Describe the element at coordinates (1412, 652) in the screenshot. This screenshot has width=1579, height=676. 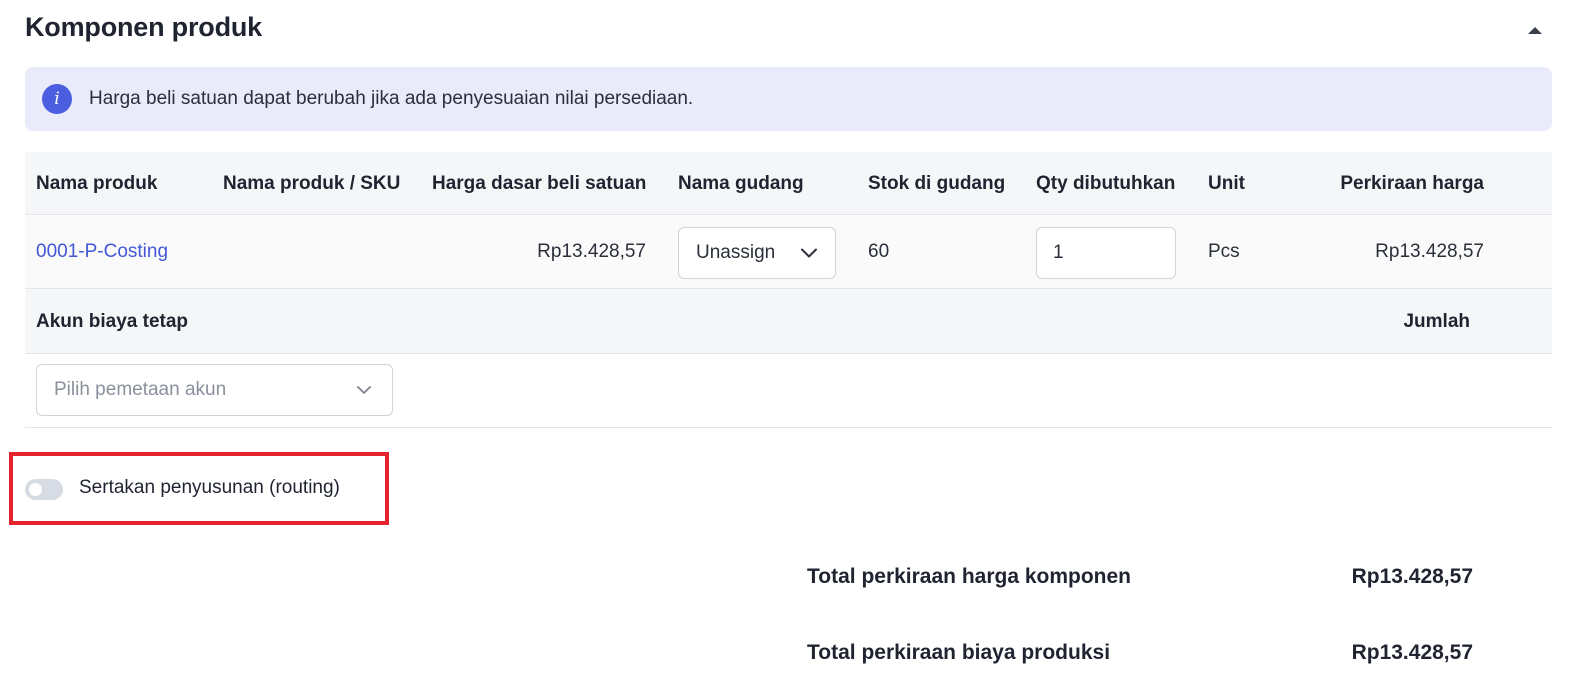
I see `total-production-value: Rp13.428,57` at that location.